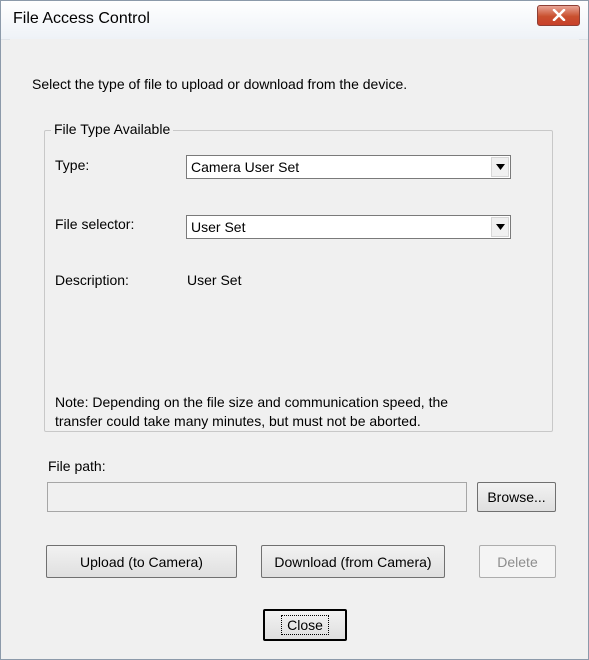 The height and width of the screenshot is (660, 589). I want to click on window-close-button, so click(558, 15).